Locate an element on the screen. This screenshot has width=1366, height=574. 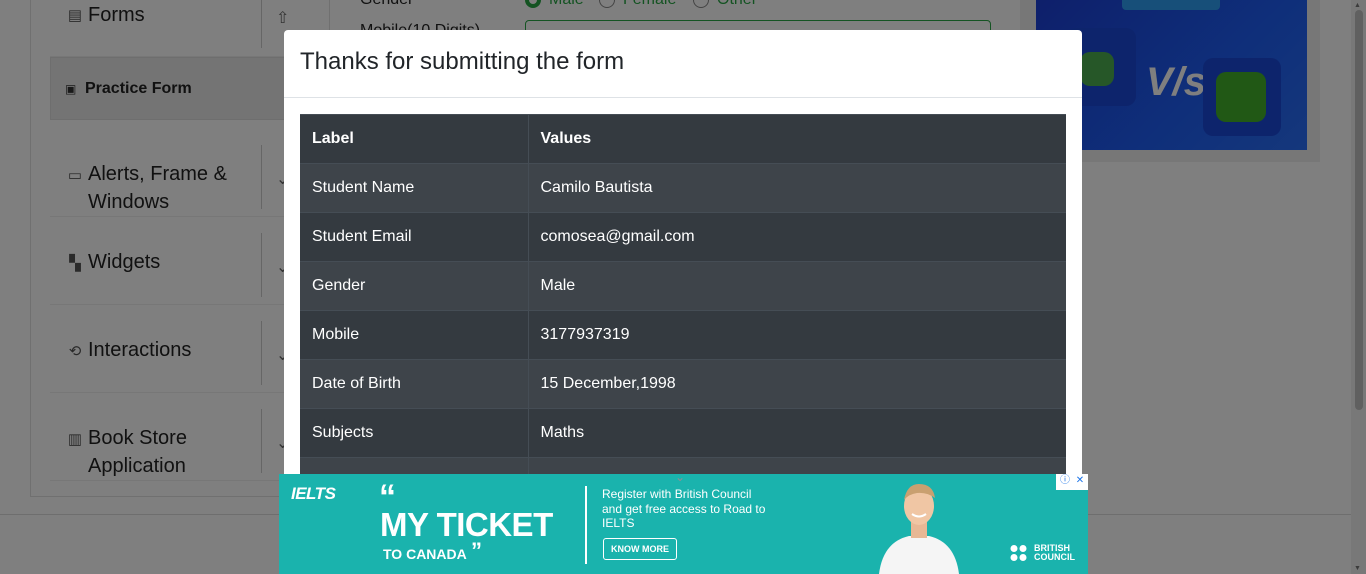
table-row: Subjects Maths is located at coordinates (683, 433).